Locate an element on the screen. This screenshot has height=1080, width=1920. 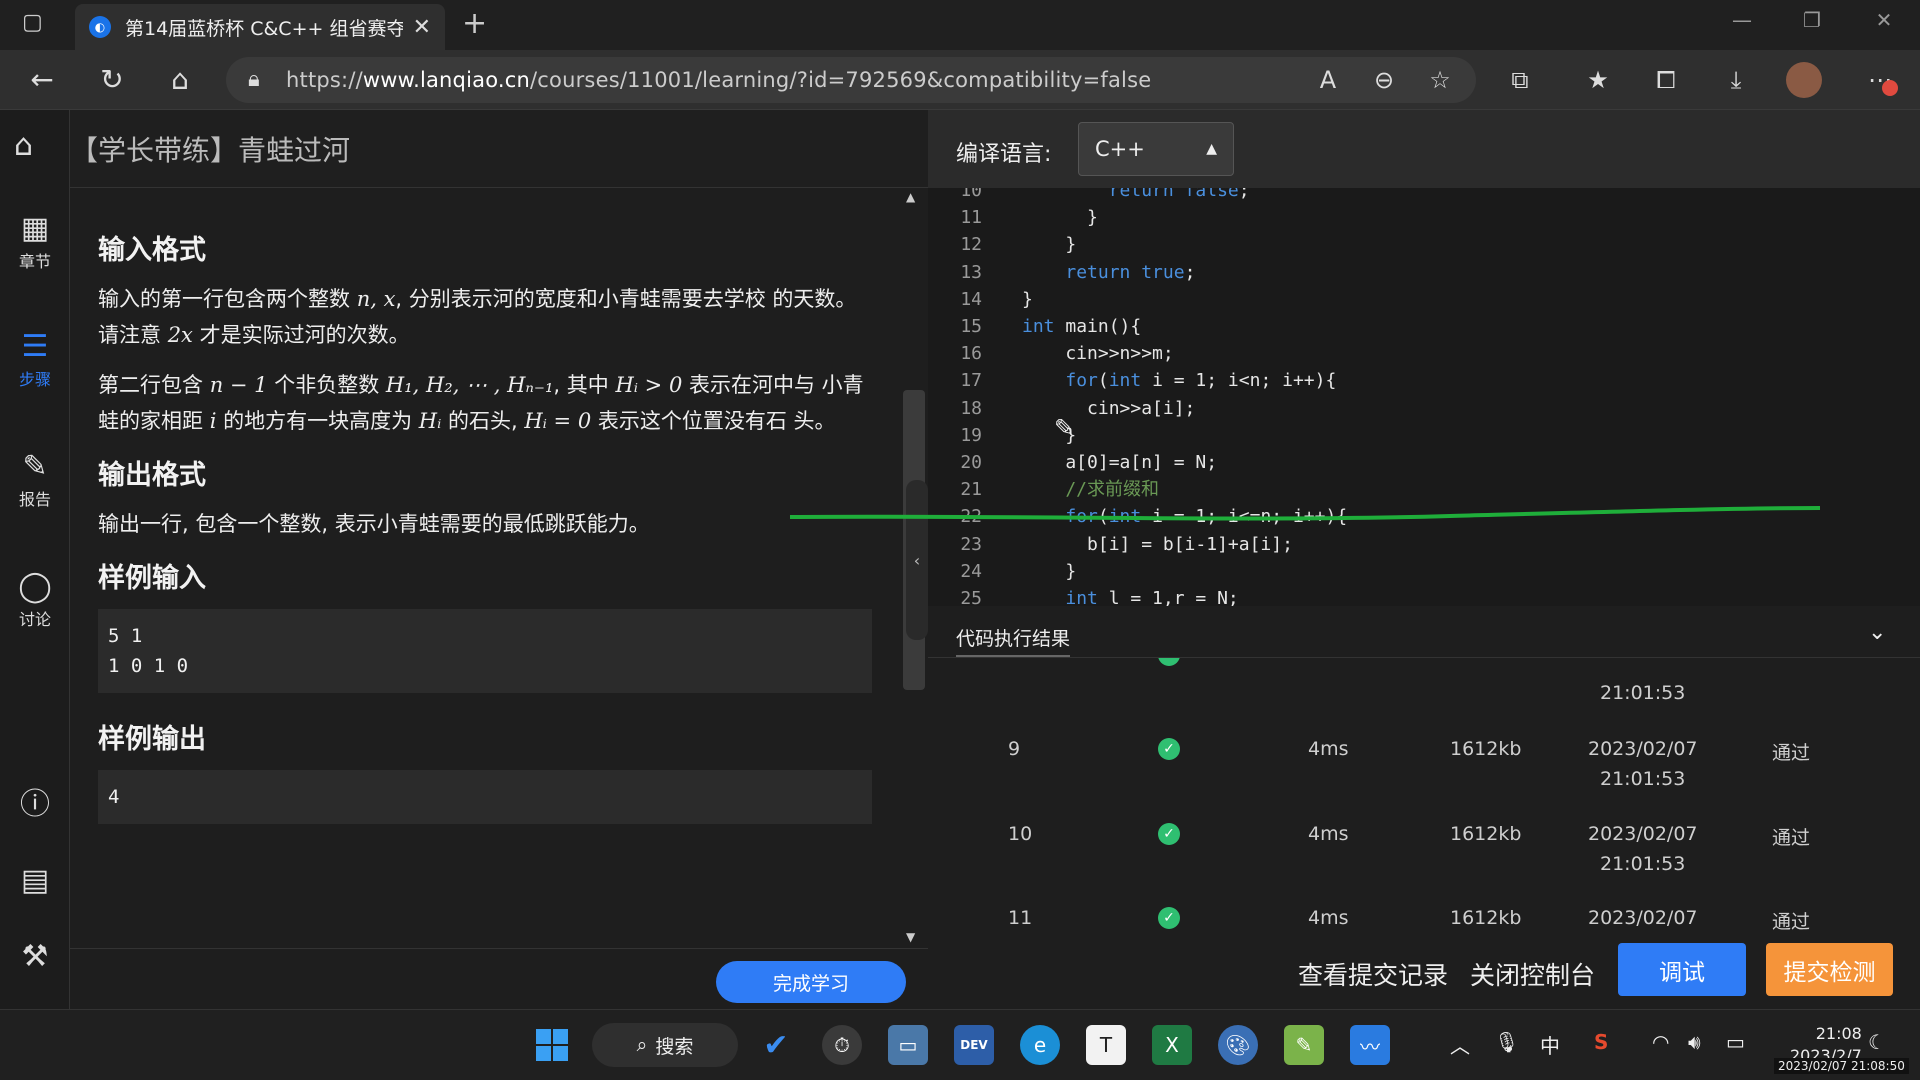
tray-overflow-icon: ︿ is located at coordinates (1460, 1044).